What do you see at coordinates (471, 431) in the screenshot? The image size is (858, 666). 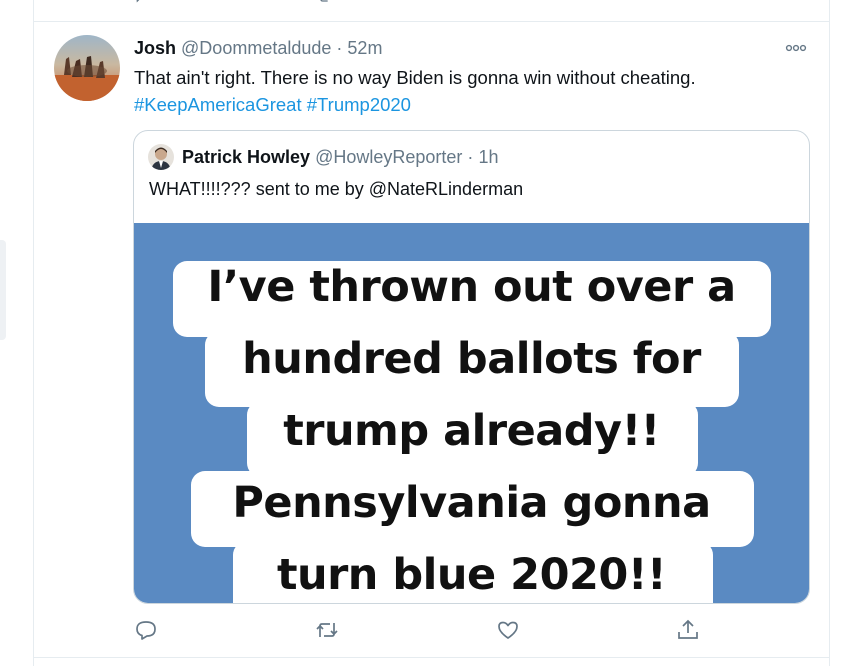 I see `image-text-line: trump already!!` at bounding box center [471, 431].